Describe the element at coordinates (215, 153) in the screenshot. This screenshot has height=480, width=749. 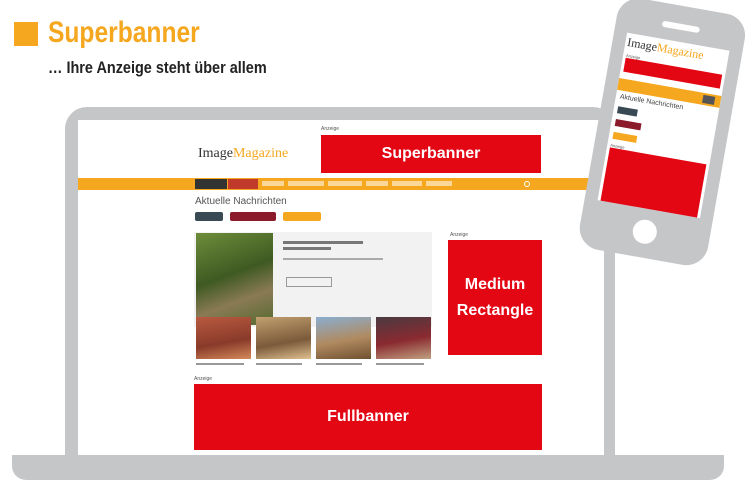
I see `logo-part-image: Image` at that location.